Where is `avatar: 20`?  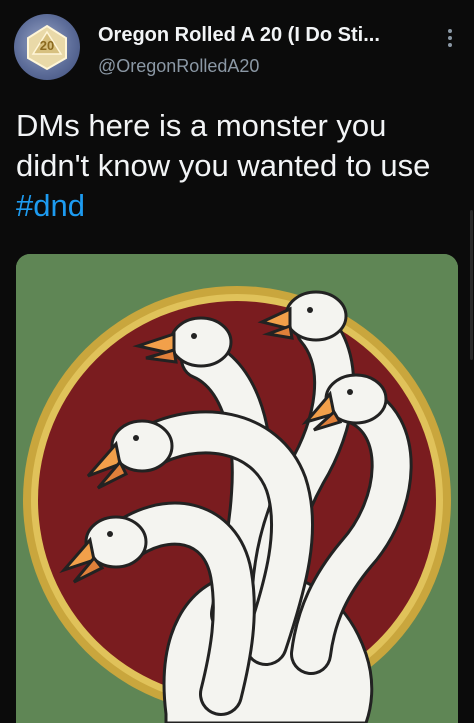 avatar: 20 is located at coordinates (47, 47).